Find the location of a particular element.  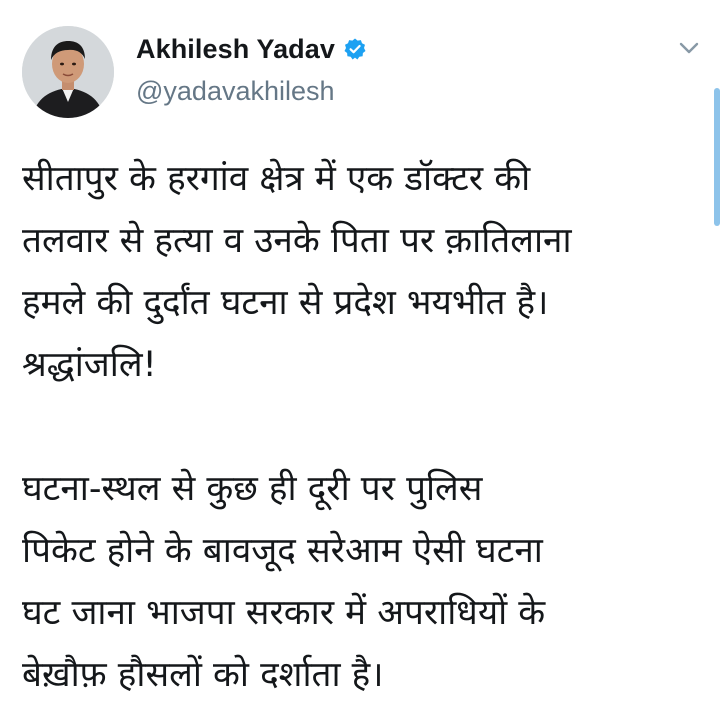

tweet-line: घटना-स्थल से कुछ ही दूरी पर पुलिस is located at coordinates (252, 489).